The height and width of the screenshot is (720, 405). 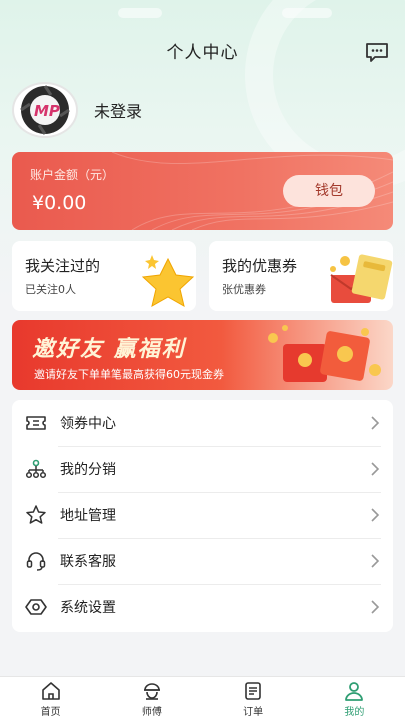 I want to click on message-button, so click(x=377, y=53).